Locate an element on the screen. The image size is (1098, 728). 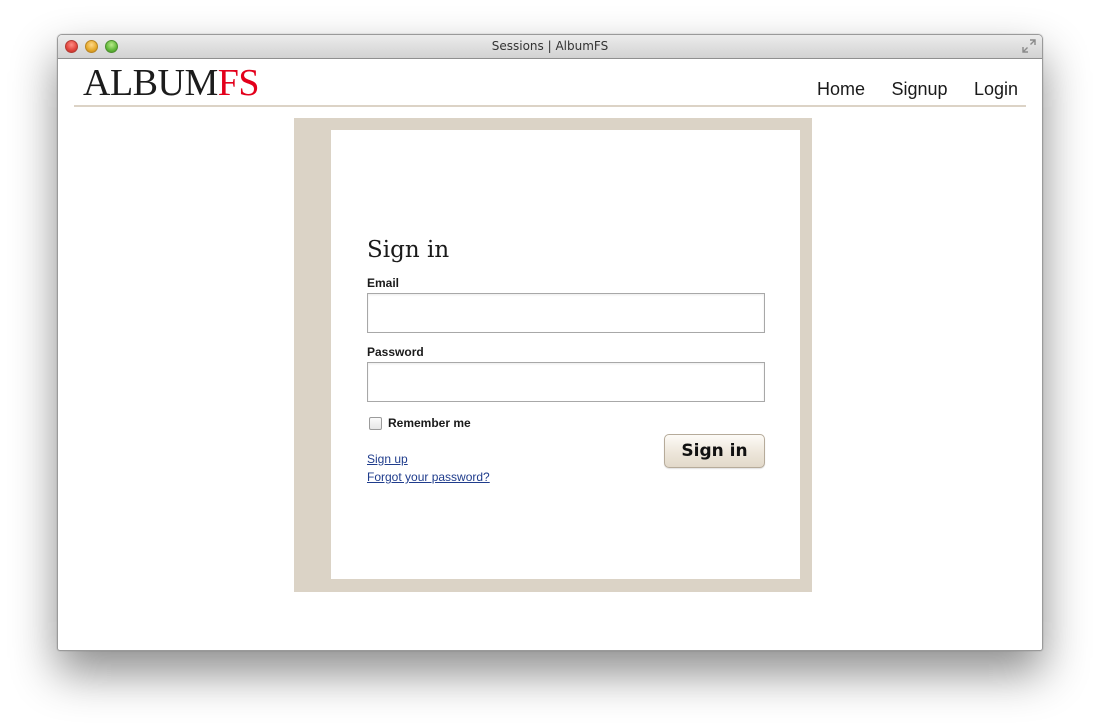
nav-signup-link: Signup is located at coordinates (919, 89).